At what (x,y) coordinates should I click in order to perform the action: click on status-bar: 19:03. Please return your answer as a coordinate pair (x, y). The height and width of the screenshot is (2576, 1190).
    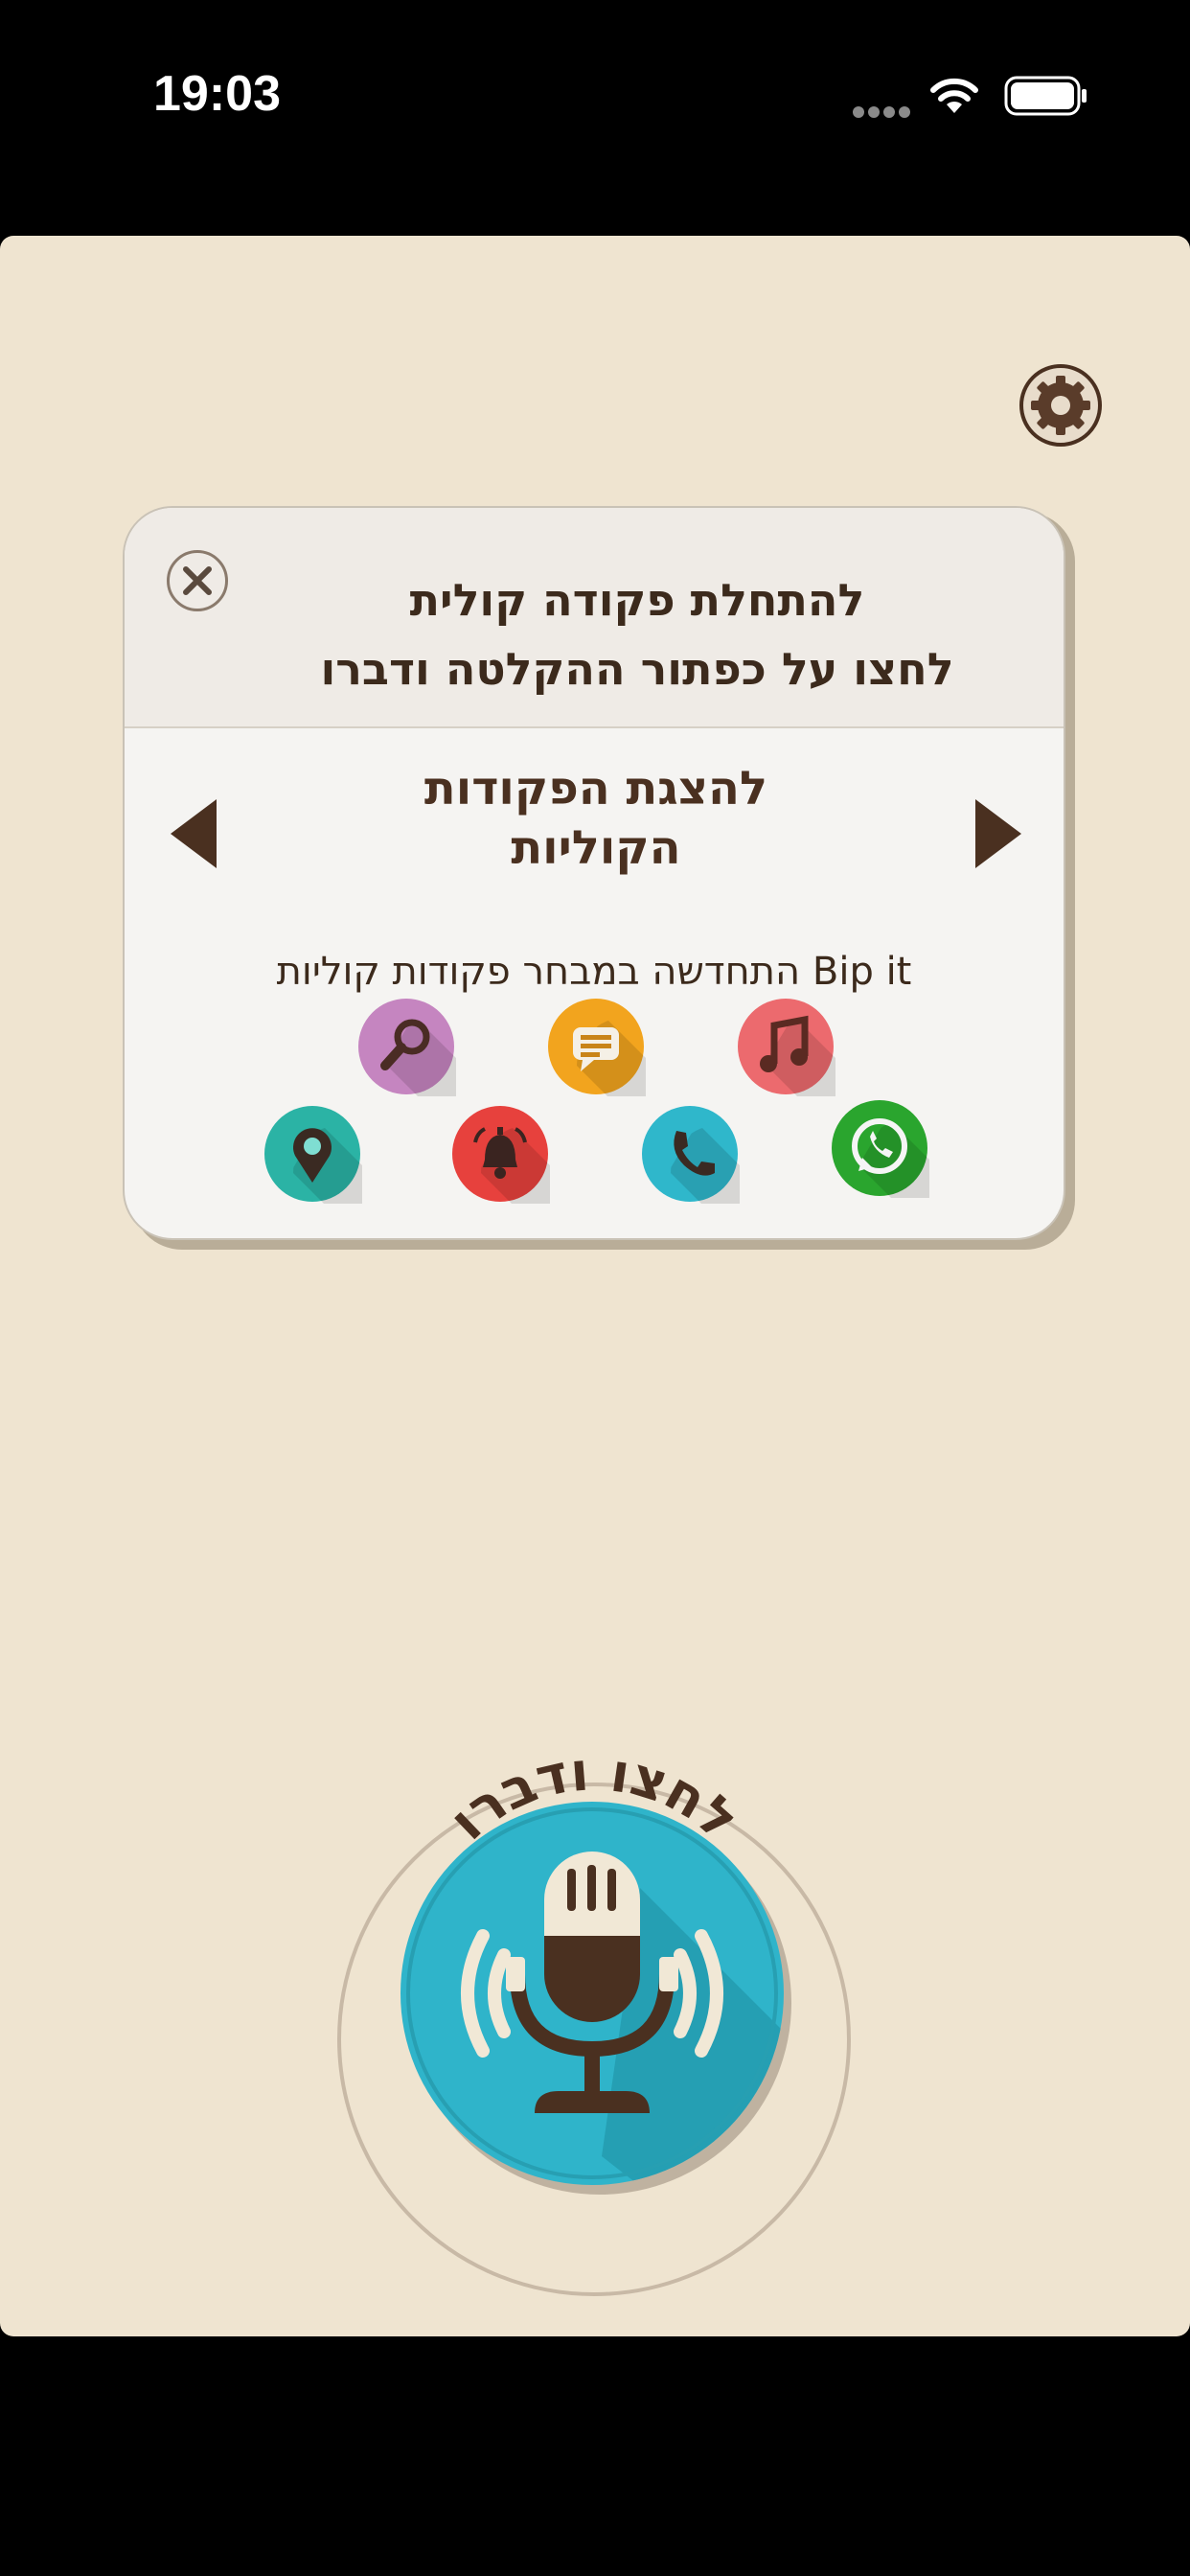
    Looking at the image, I should click on (595, 96).